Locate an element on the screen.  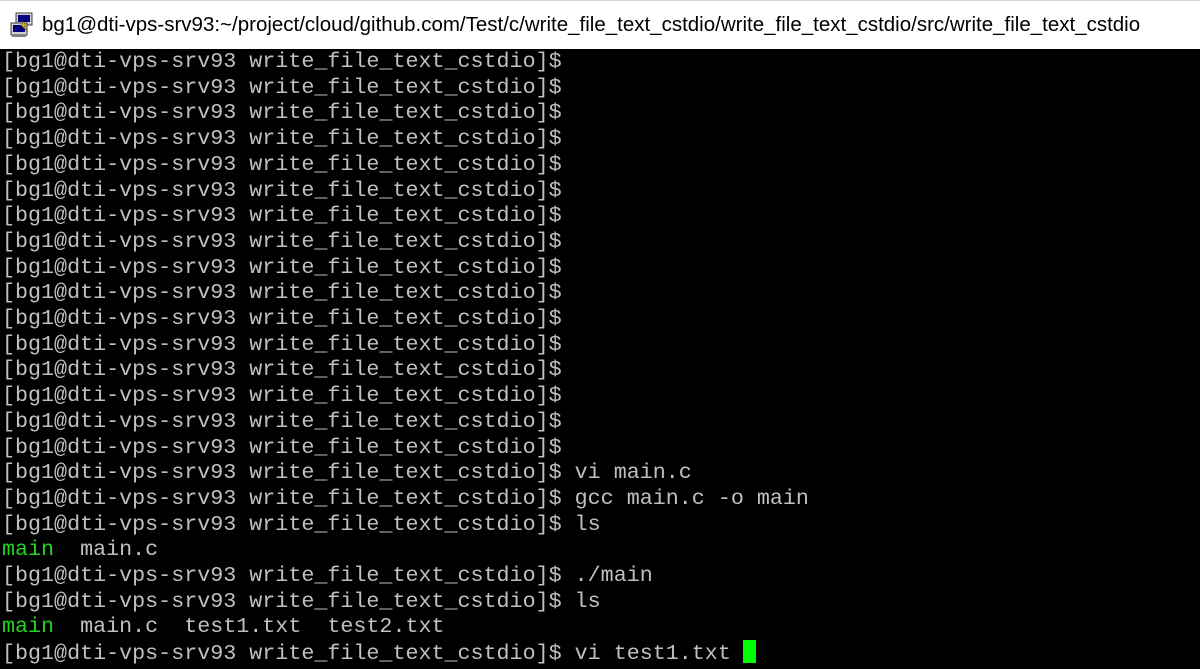
command-output-line: main main.c is located at coordinates (80, 550).